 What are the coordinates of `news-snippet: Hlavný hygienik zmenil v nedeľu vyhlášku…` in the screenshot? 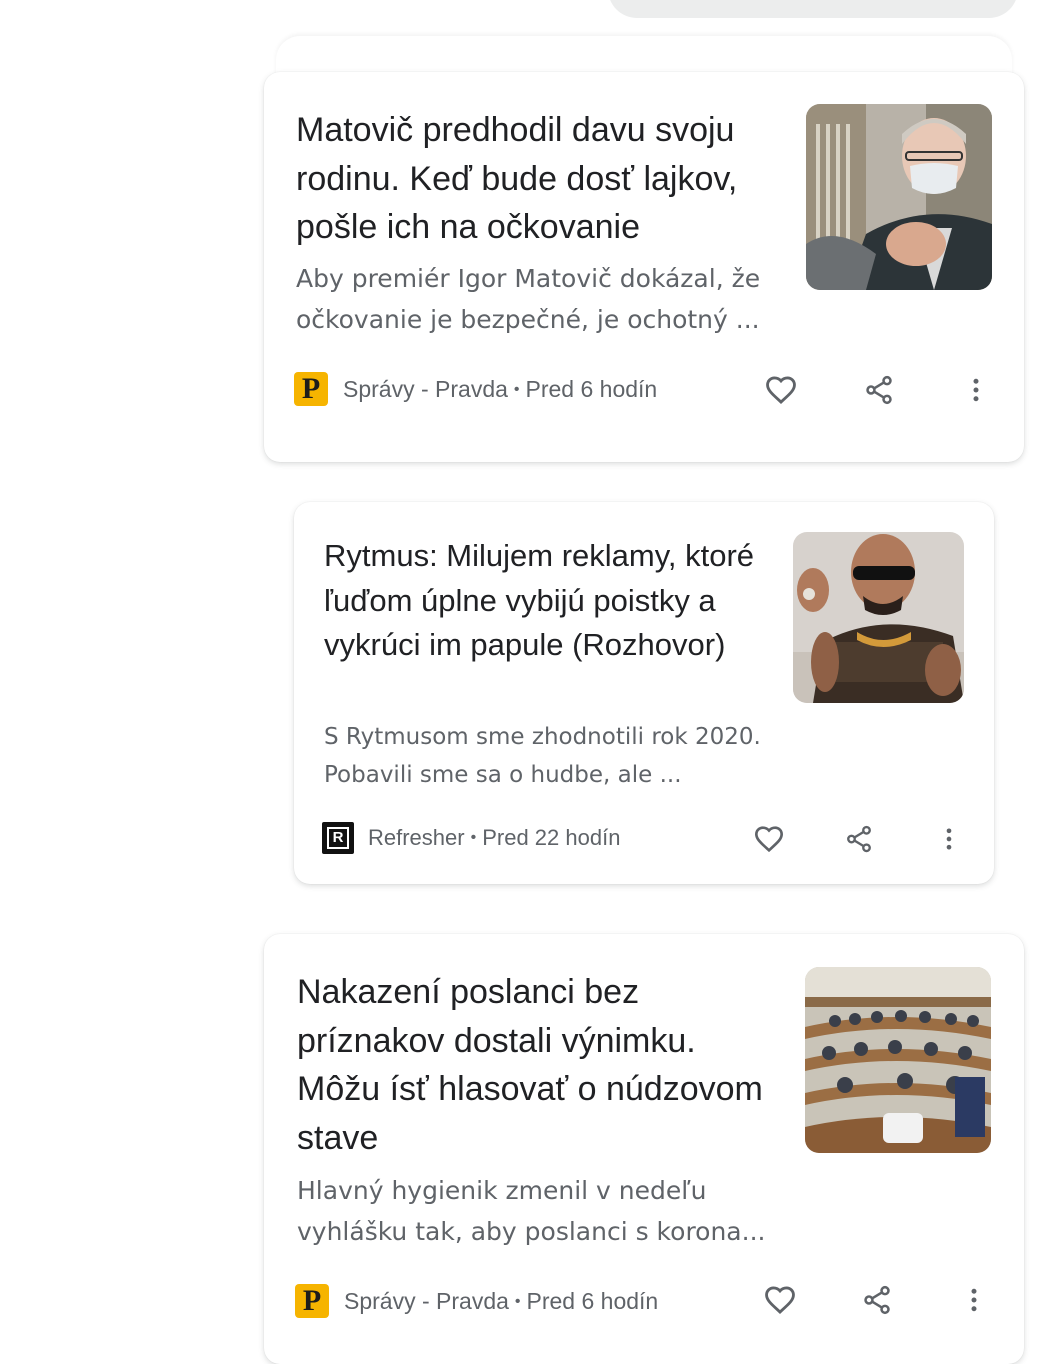 It's located at (531, 1211).